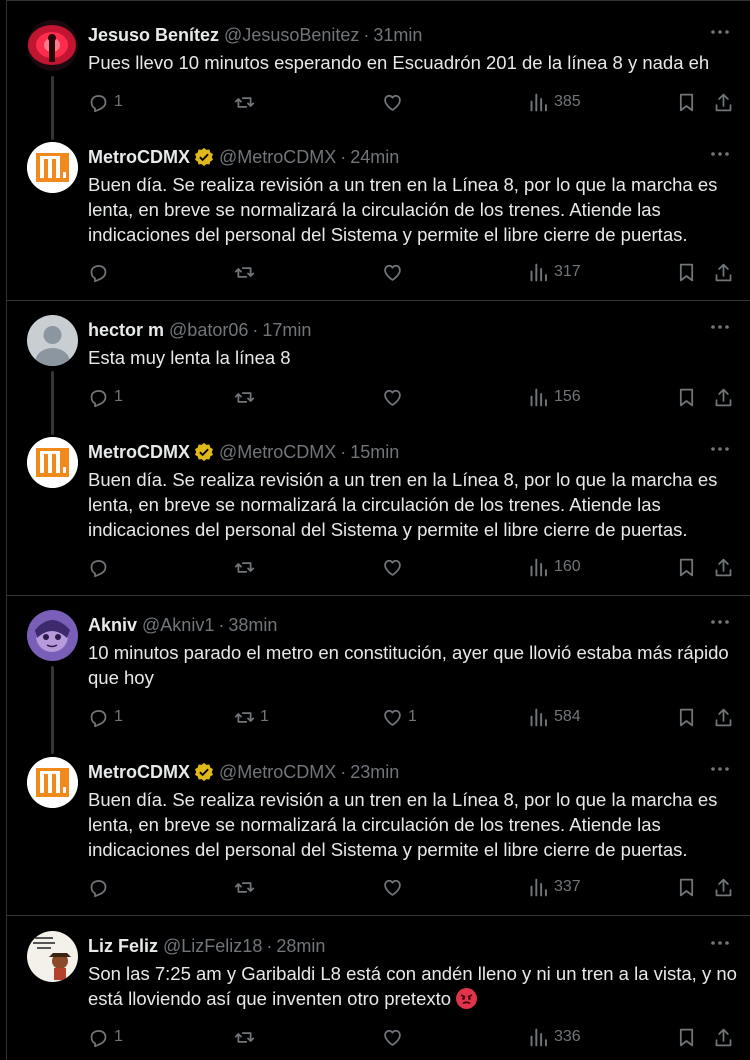 This screenshot has width=750, height=1060. What do you see at coordinates (554, 887) in the screenshot?
I see `views-button: 337` at bounding box center [554, 887].